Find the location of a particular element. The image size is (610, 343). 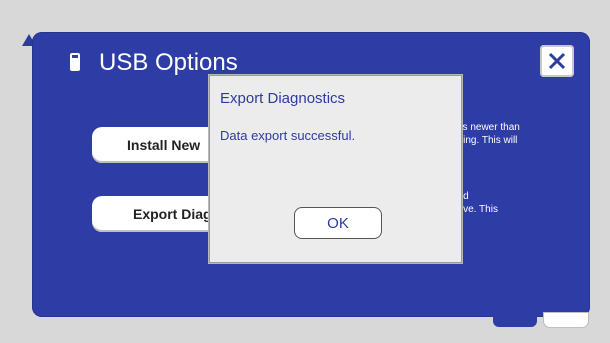

usb-drive-icon is located at coordinates (75, 62).